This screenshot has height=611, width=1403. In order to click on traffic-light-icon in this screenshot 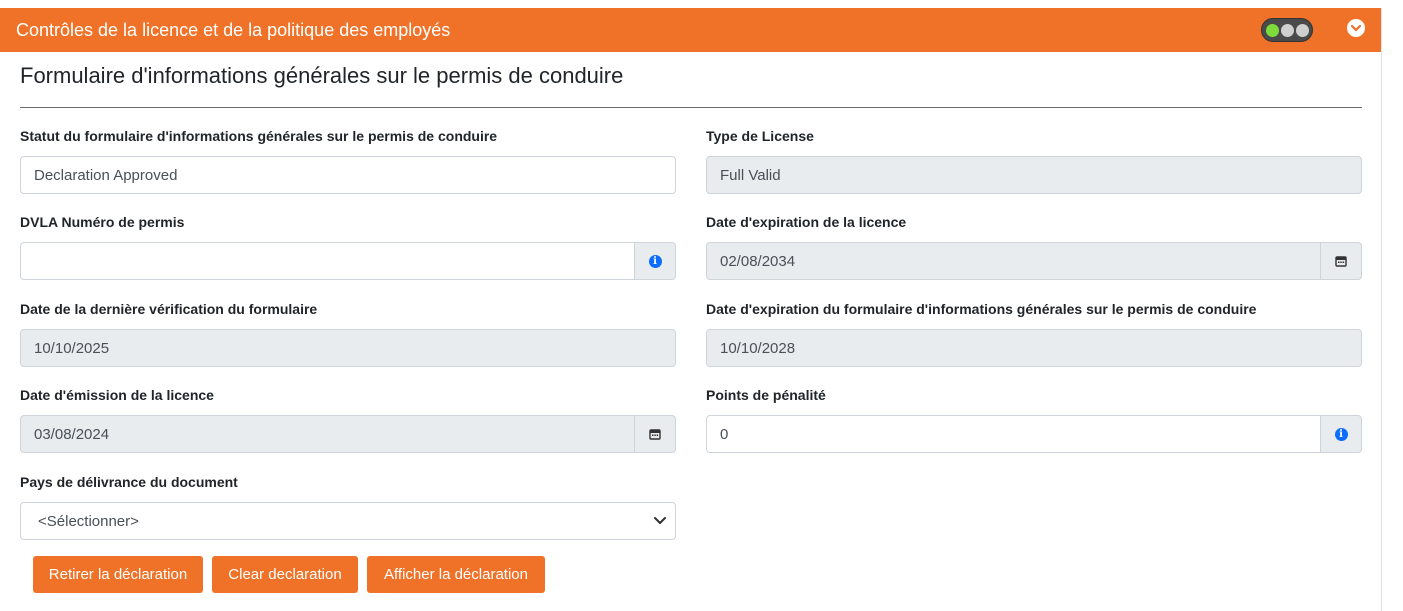, I will do `click(1287, 30)`.